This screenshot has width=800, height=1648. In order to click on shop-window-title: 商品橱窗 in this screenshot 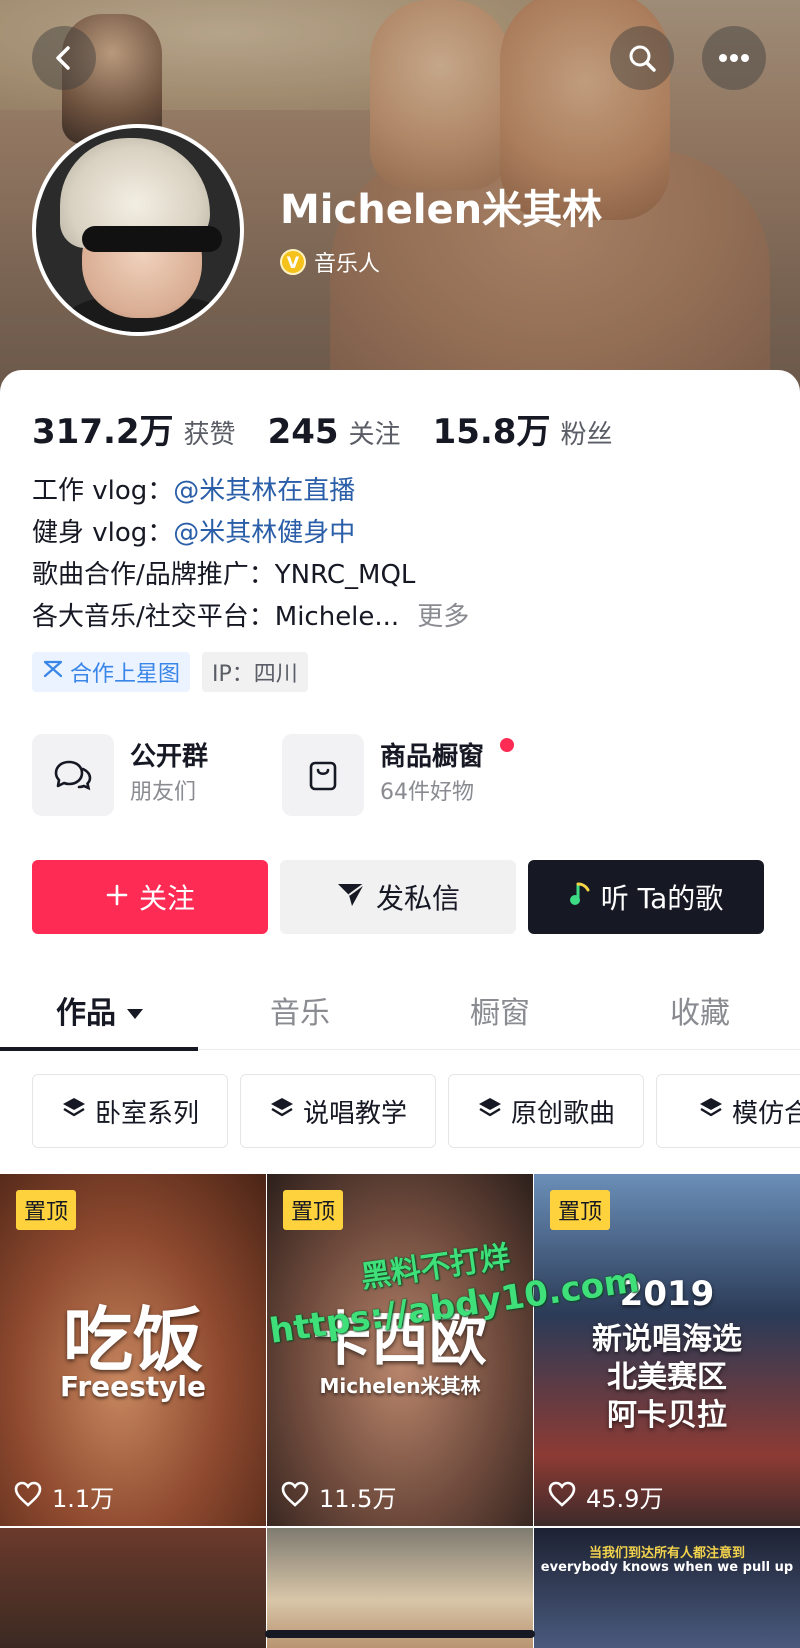, I will do `click(432, 757)`.